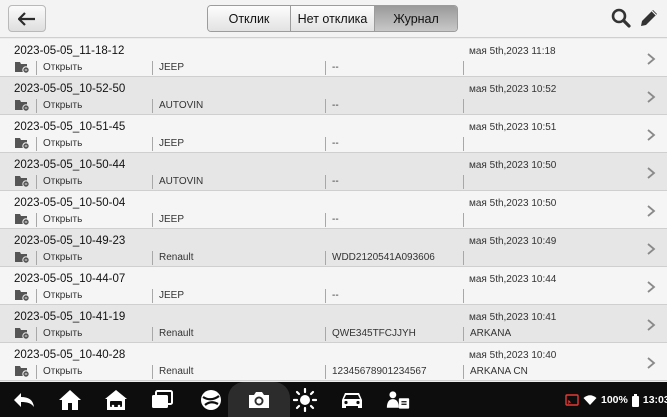 The height and width of the screenshot is (417, 667). Describe the element at coordinates (70, 203) in the screenshot. I see `record-title: 2023-05-05_10-50-04` at that location.